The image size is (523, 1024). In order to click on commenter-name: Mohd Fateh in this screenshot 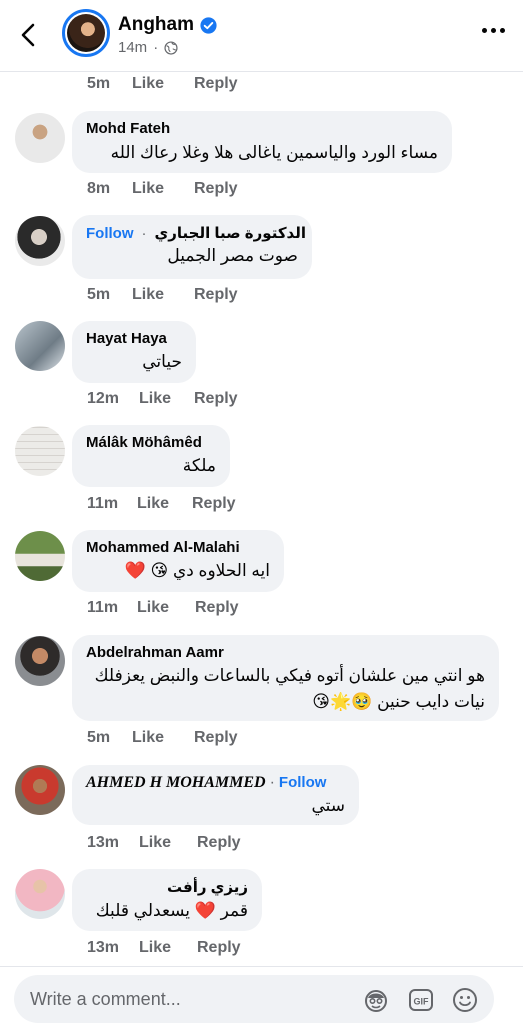, I will do `click(262, 128)`.